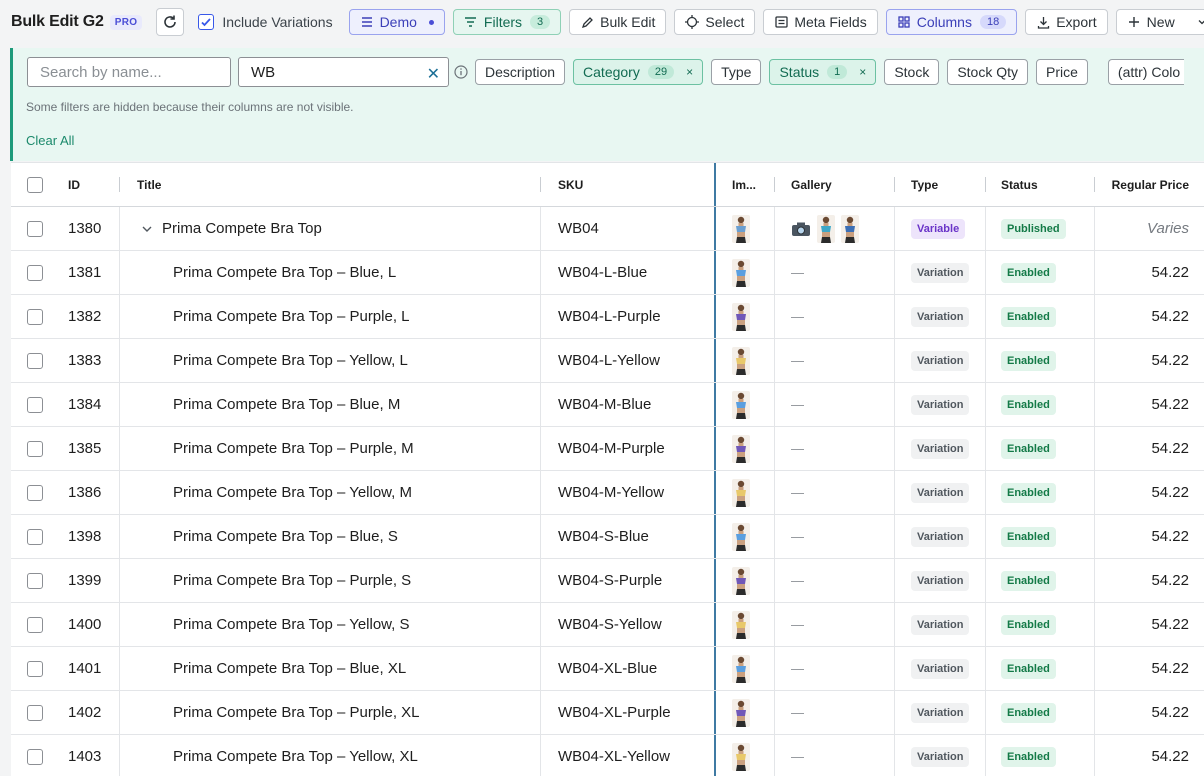  What do you see at coordinates (1142, 228) in the screenshot?
I see `row-regular-price: Varies` at bounding box center [1142, 228].